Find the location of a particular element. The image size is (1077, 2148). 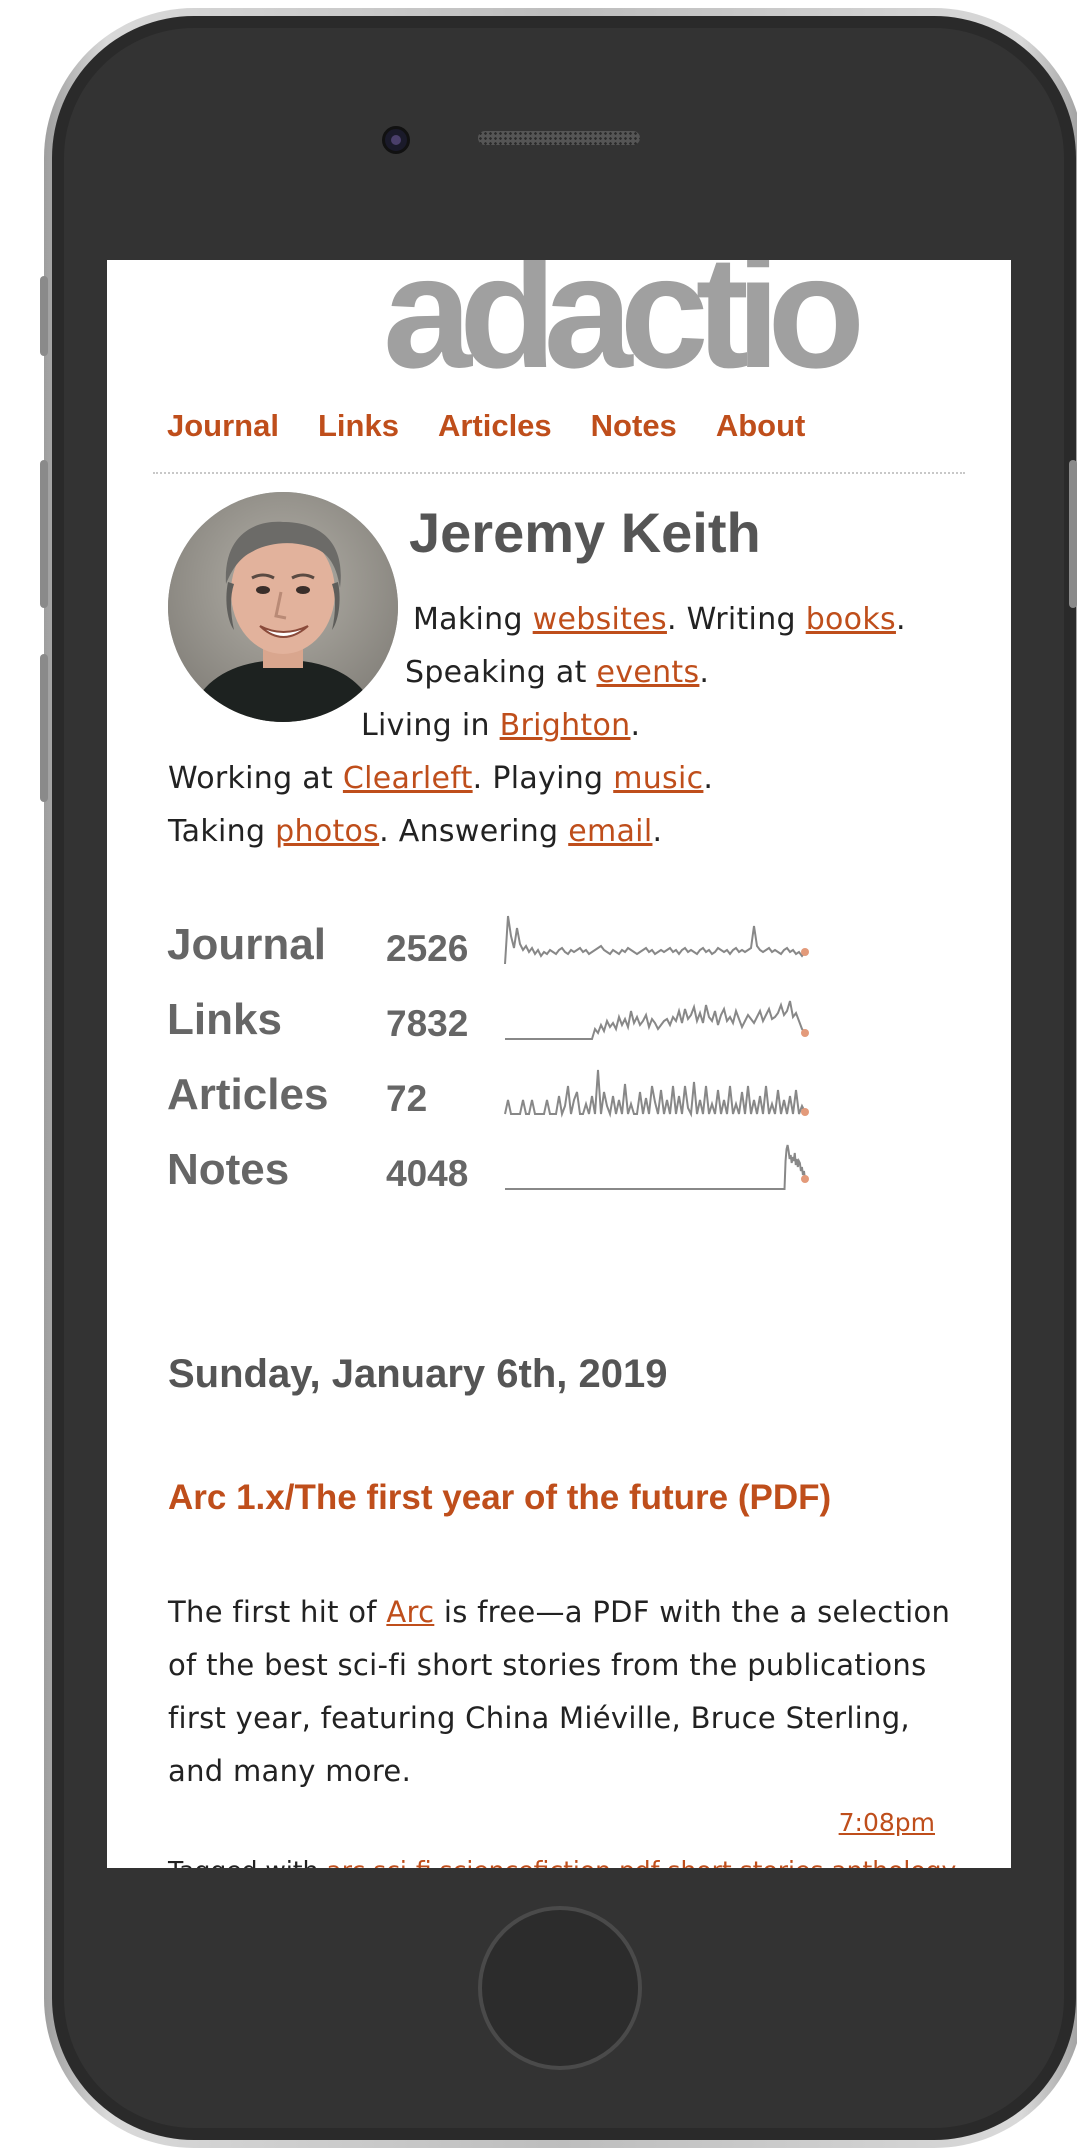

bio-text: . Writing is located at coordinates (736, 619).